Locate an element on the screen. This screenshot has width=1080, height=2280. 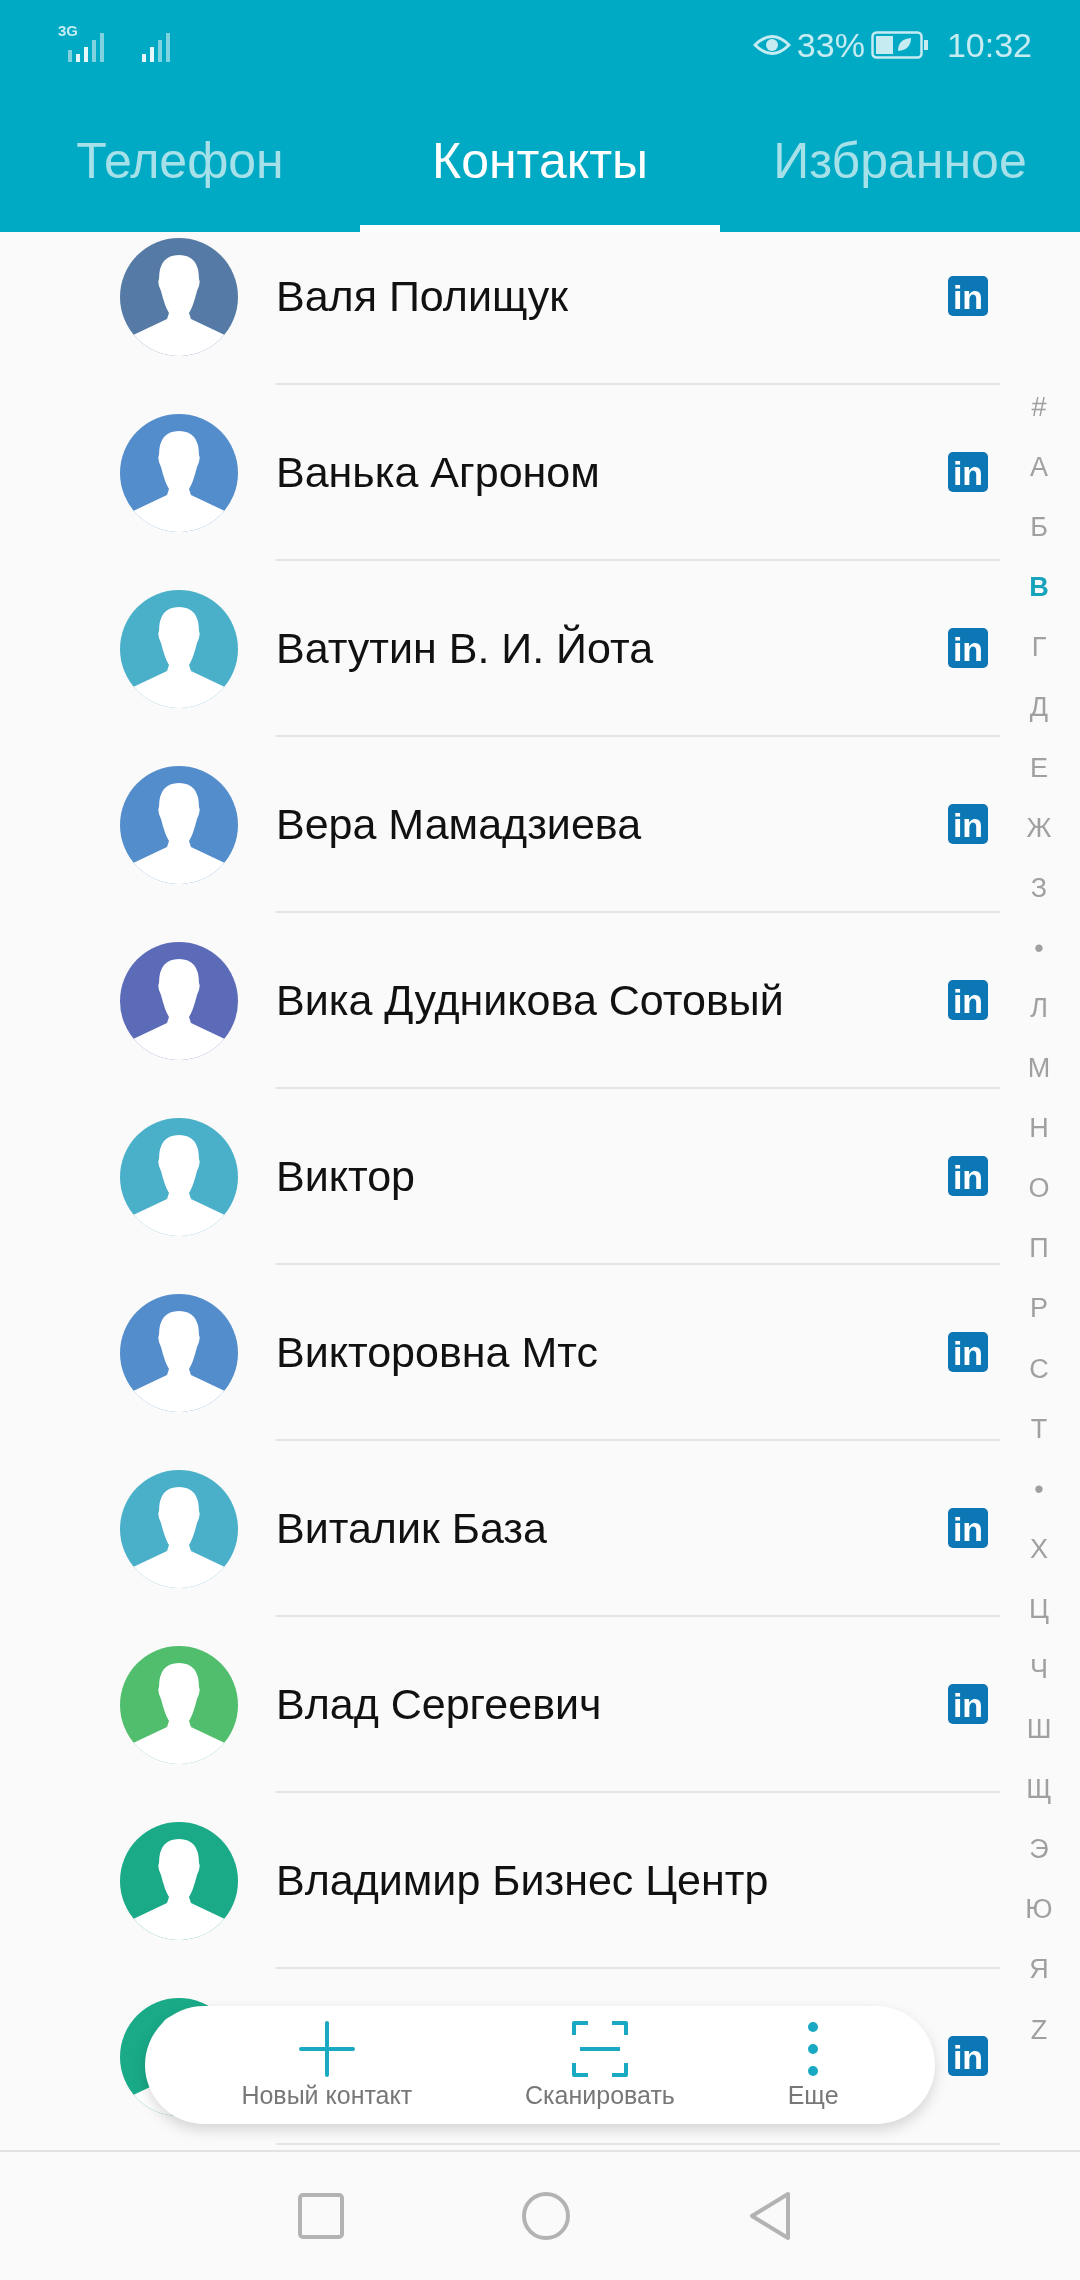
index-letter: Н is located at coordinates (1039, 1128).